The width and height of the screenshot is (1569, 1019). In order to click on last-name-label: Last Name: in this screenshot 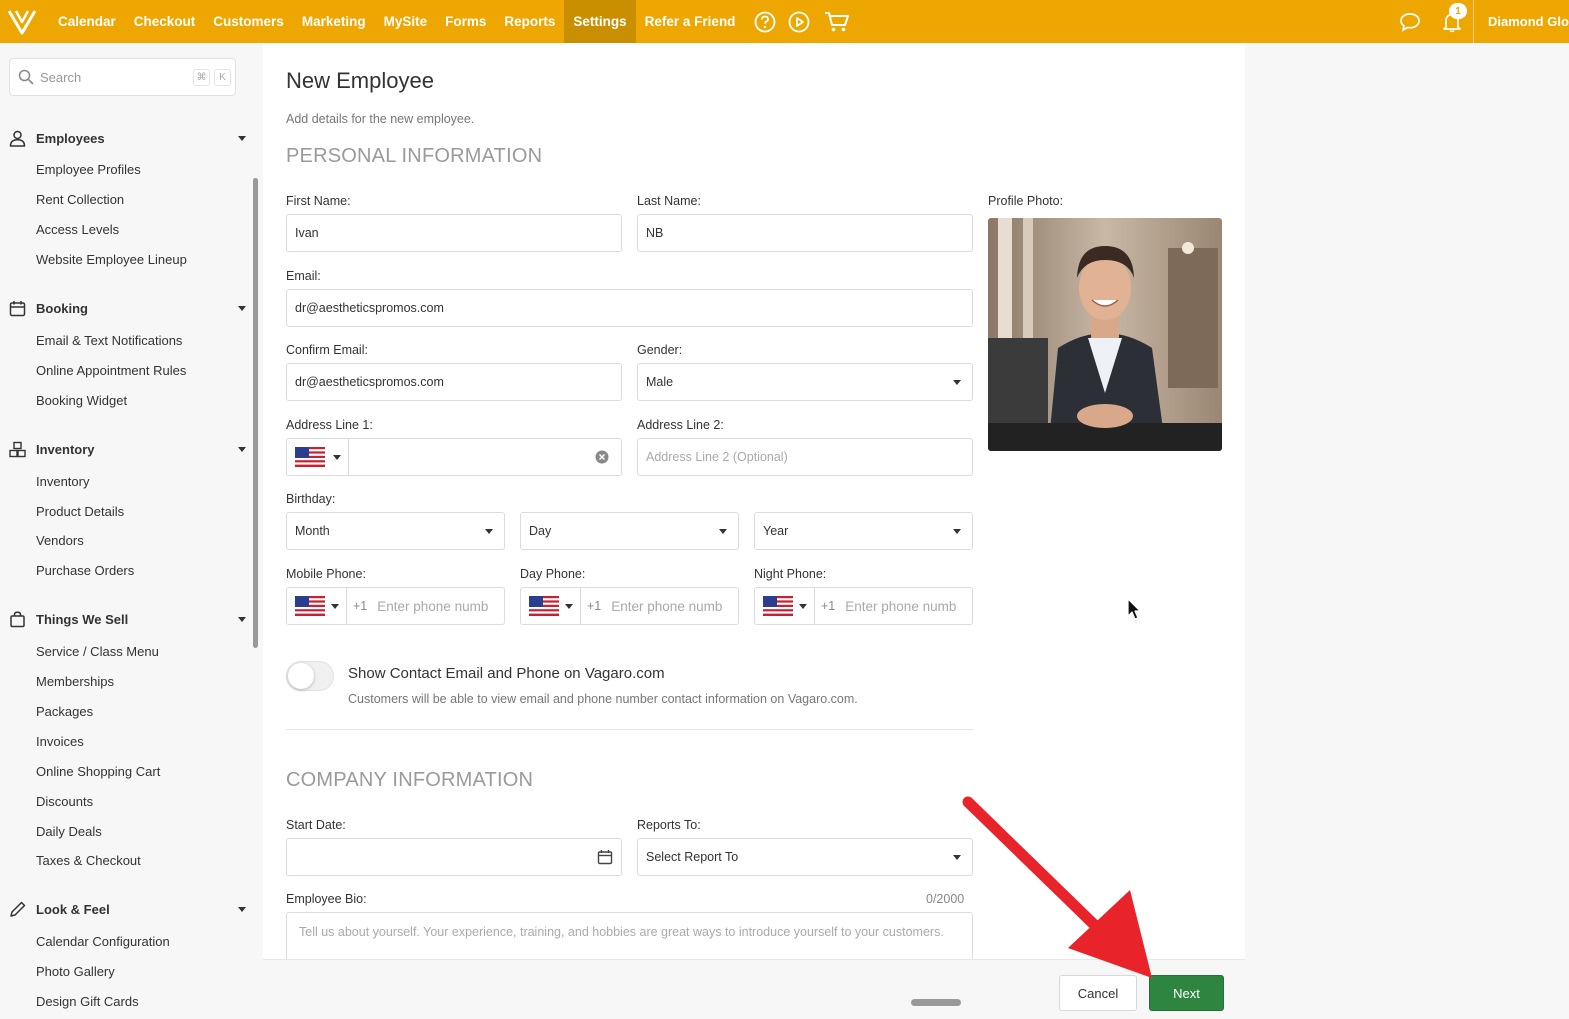, I will do `click(669, 201)`.